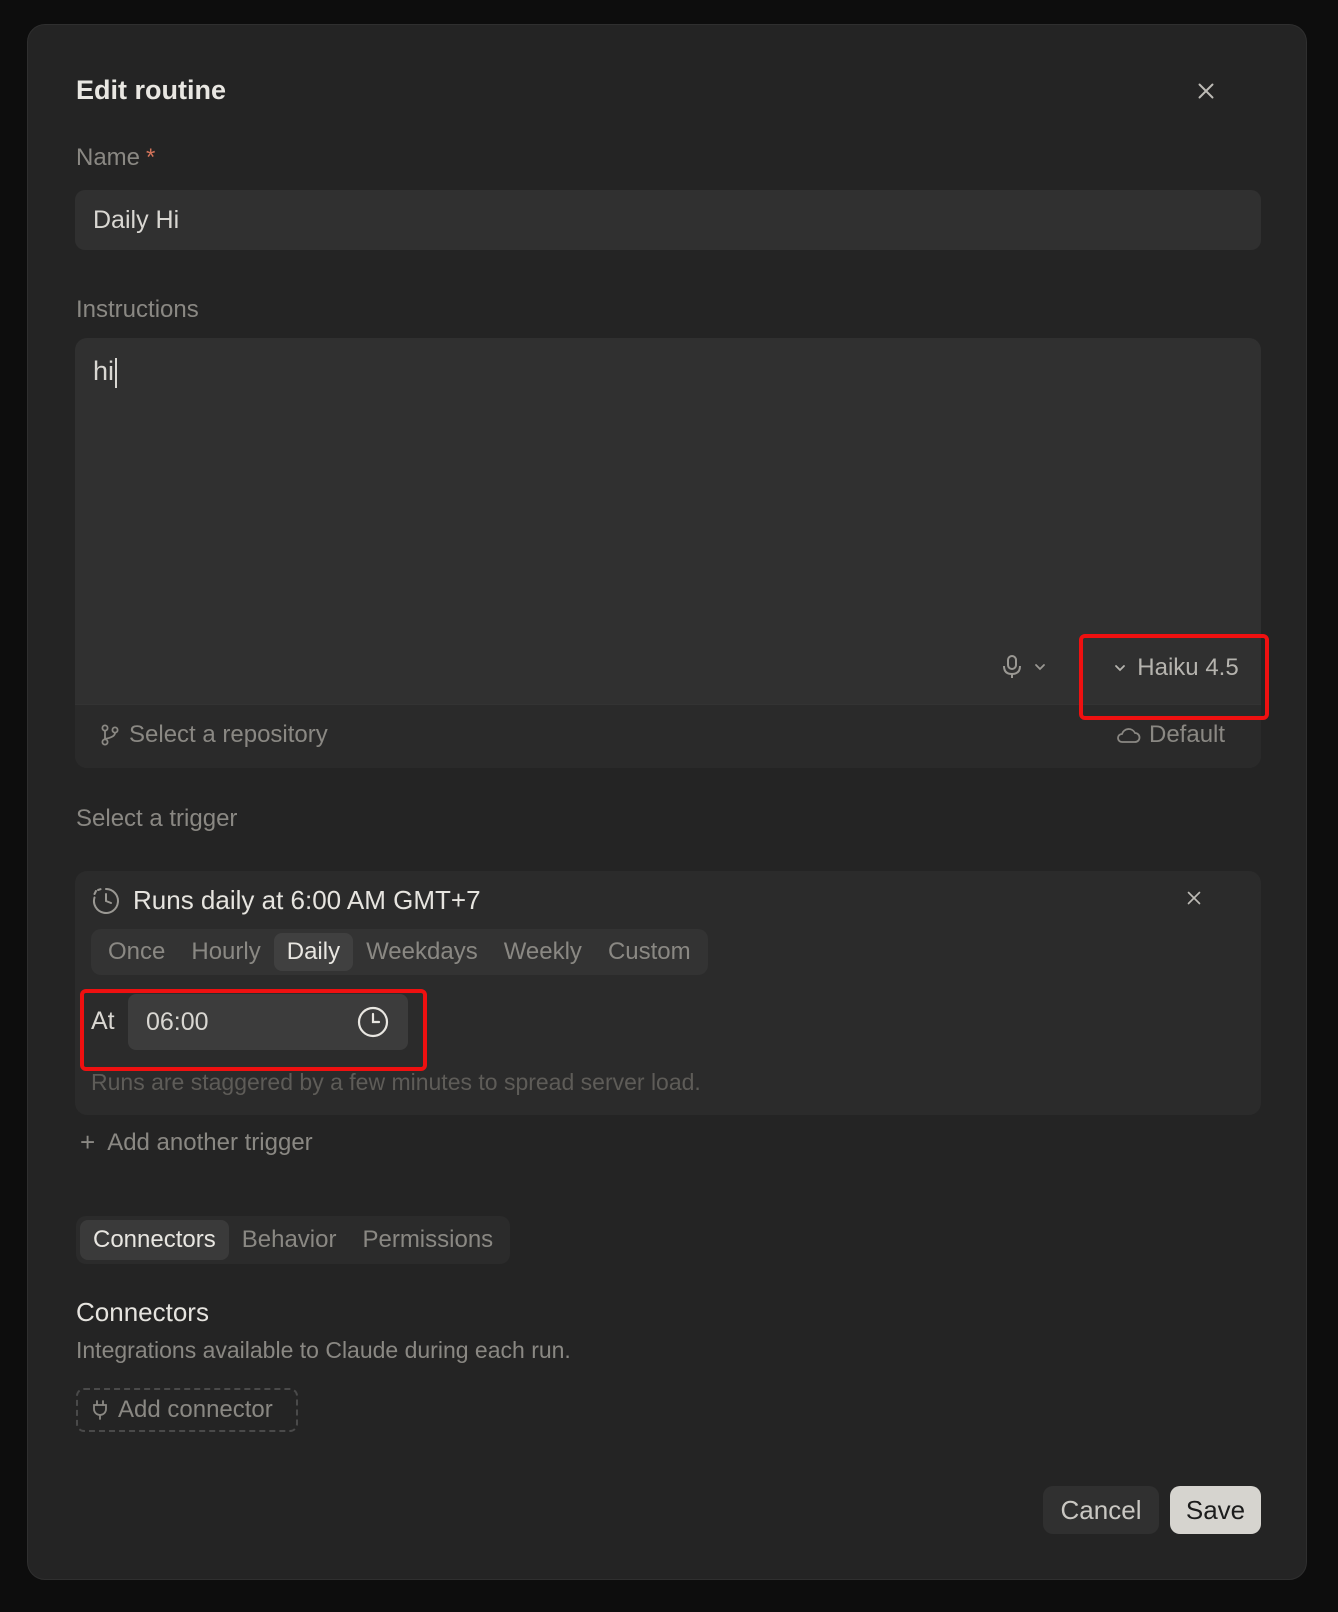 The width and height of the screenshot is (1338, 1612). I want to click on git-branch-icon, so click(110, 735).